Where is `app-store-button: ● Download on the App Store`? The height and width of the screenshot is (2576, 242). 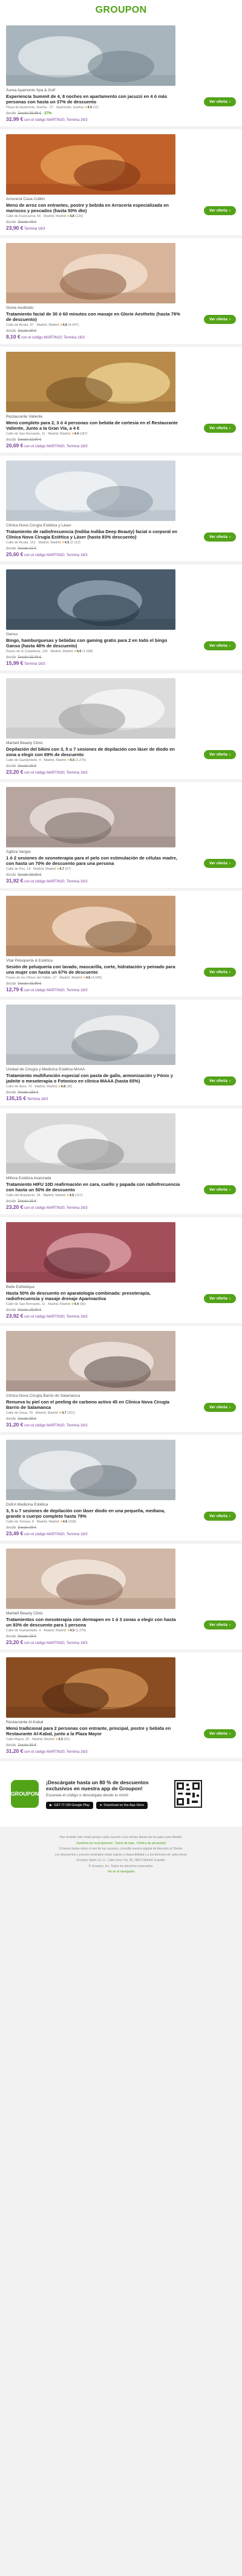
app-store-button: ● Download on the App Store is located at coordinates (122, 1805).